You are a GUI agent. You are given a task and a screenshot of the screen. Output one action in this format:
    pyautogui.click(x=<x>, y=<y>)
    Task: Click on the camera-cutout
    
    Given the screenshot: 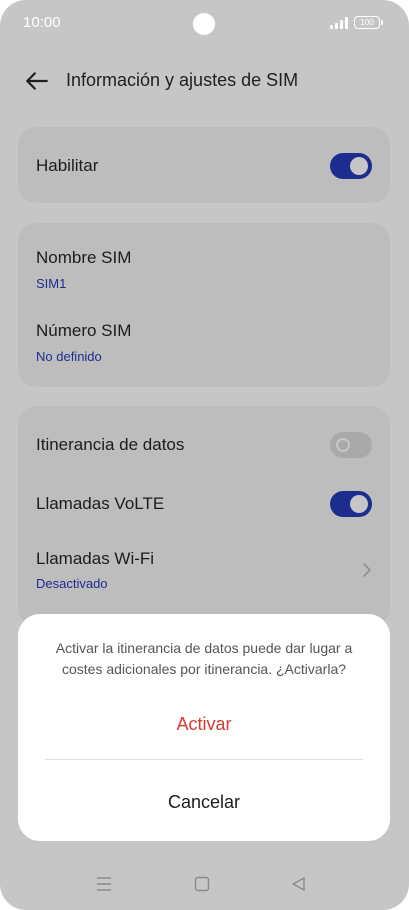 What is the action you would take?
    pyautogui.click(x=204, y=24)
    